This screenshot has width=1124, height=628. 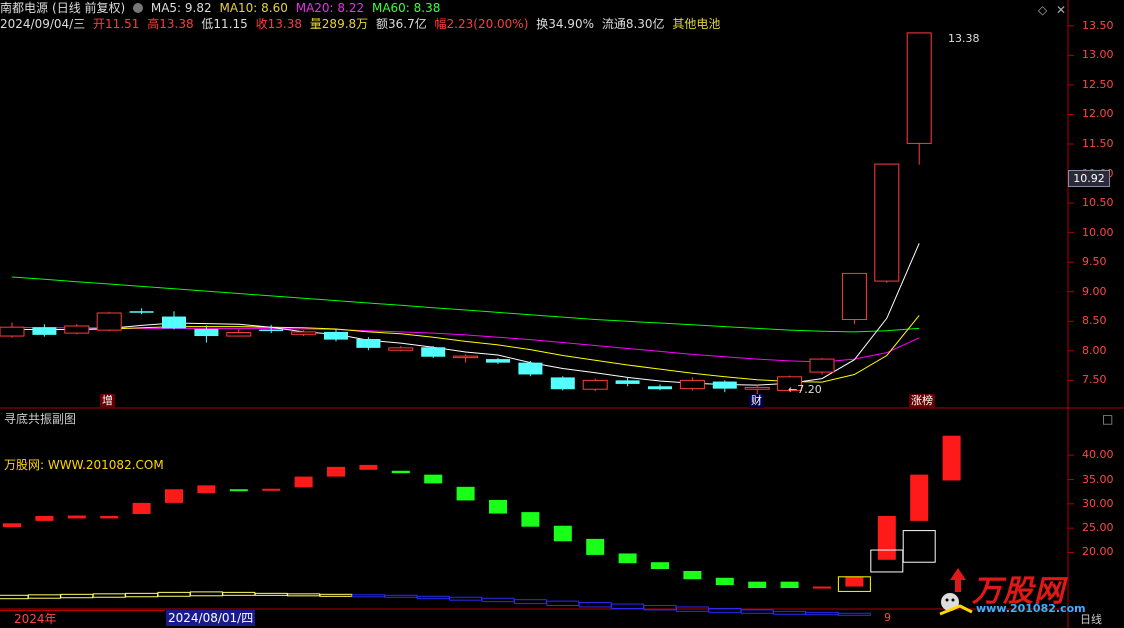 I want to click on volume-label: 量289.8万, so click(x=339, y=24).